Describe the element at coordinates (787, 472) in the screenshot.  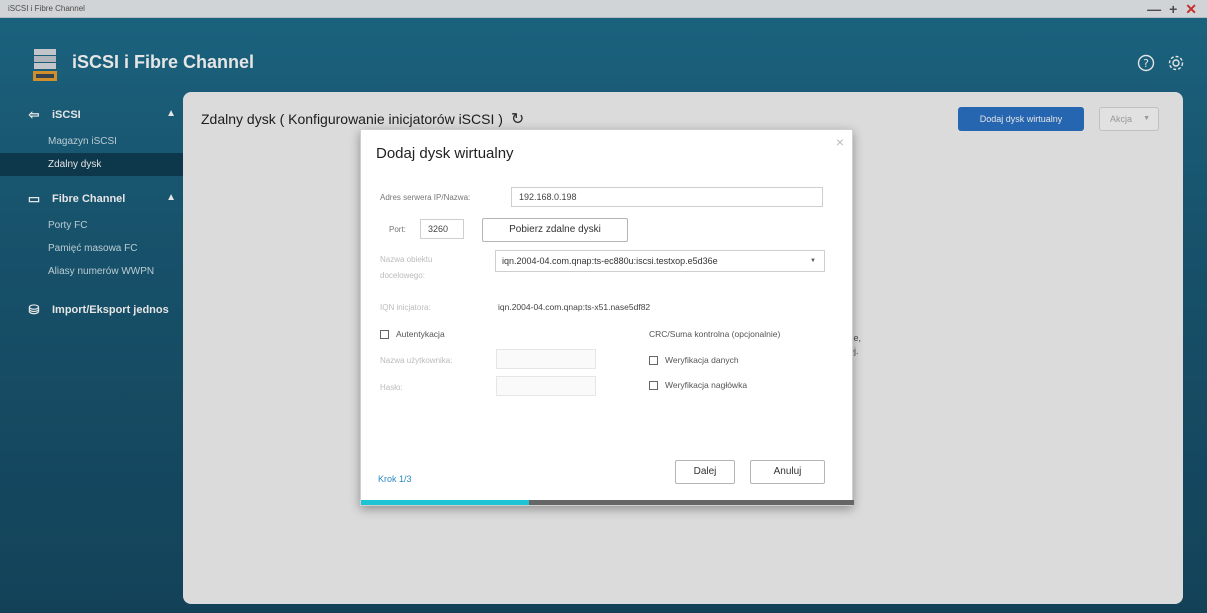
I see `cancel-button: Anuluj` at that location.